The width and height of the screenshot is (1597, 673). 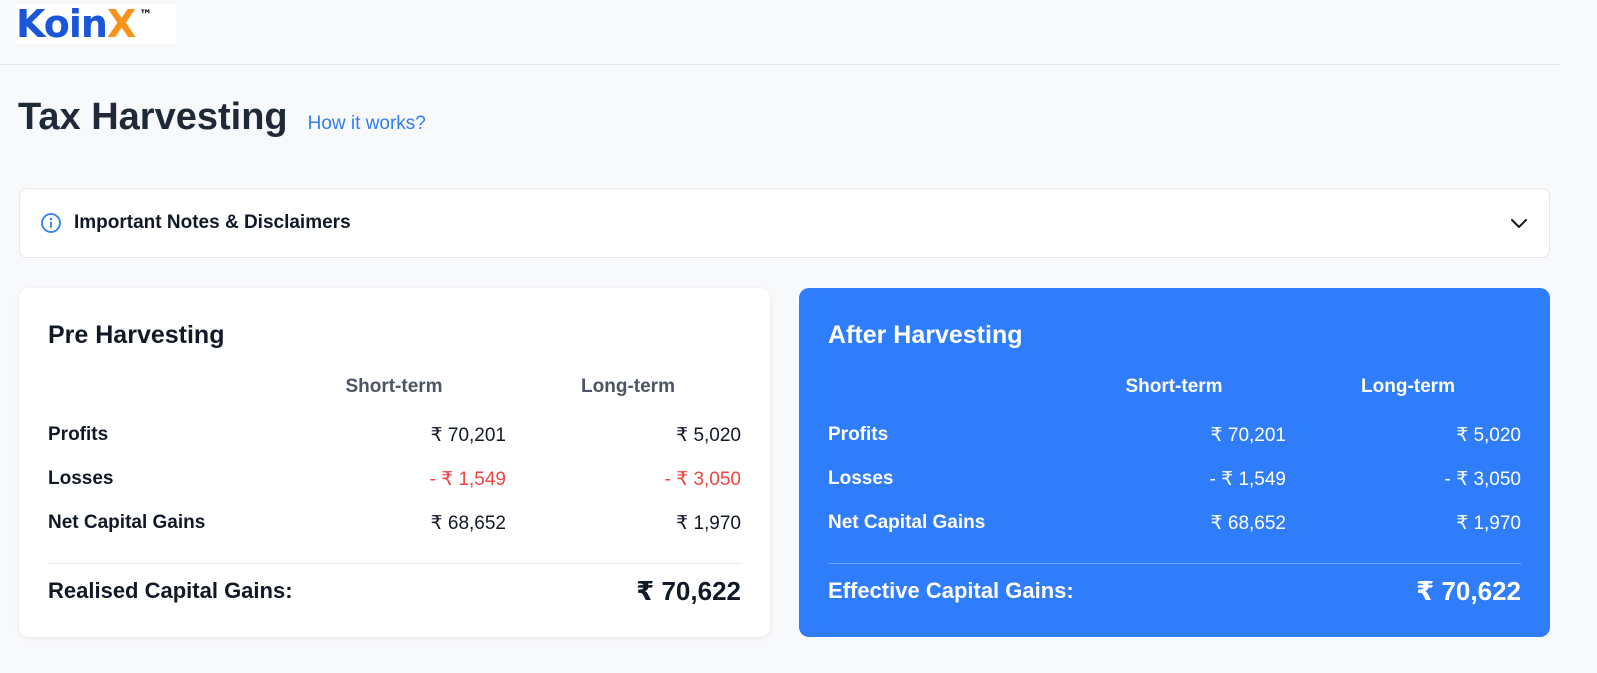 What do you see at coordinates (925, 335) in the screenshot?
I see `card-title: After Harvesting` at bounding box center [925, 335].